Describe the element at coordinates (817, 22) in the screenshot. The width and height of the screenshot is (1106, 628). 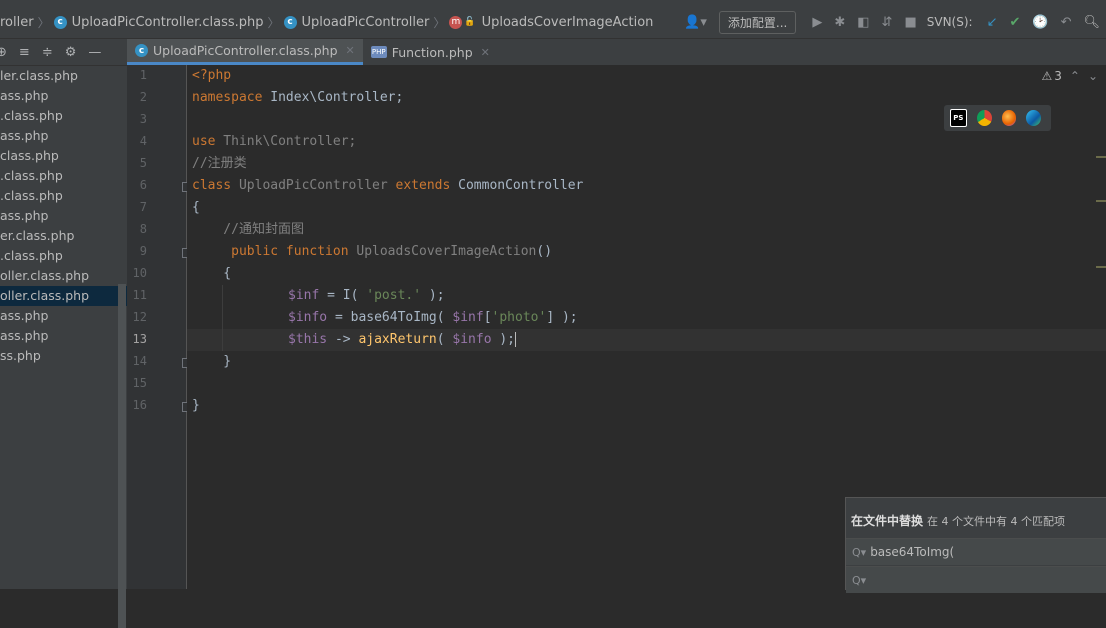
I see `run-icon: ▶` at that location.